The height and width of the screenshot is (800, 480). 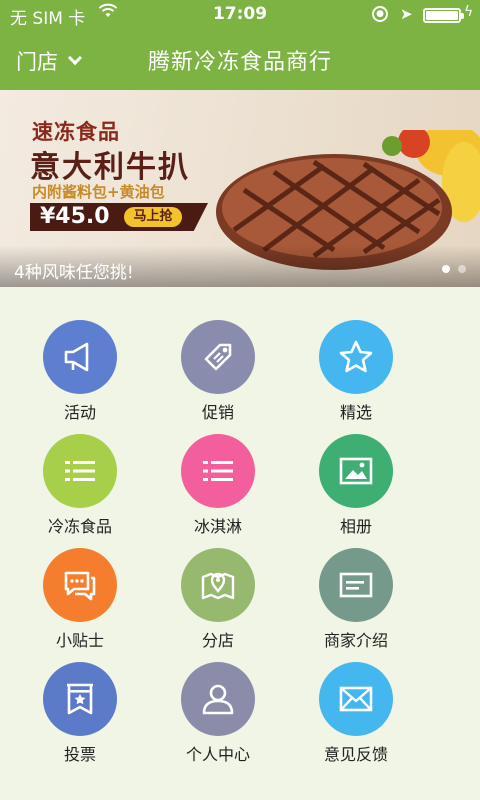 What do you see at coordinates (218, 699) in the screenshot?
I see `person-icon` at bounding box center [218, 699].